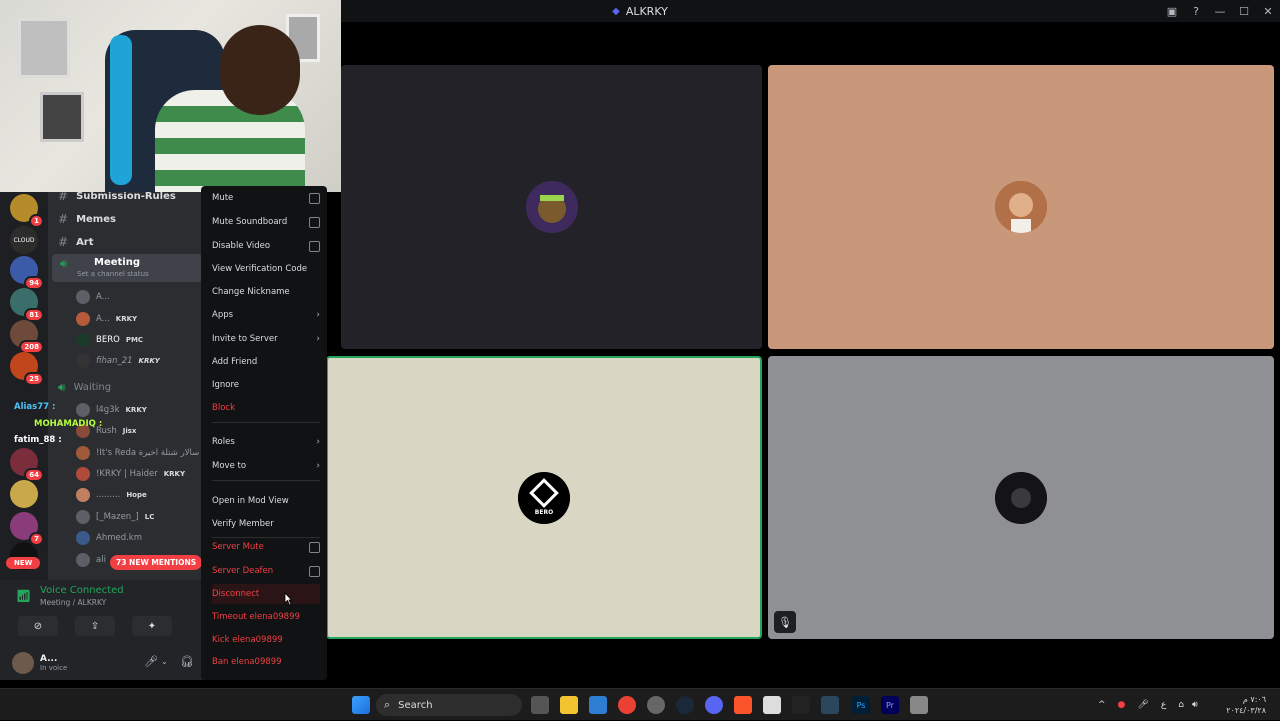 The width and height of the screenshot is (1280, 721). Describe the element at coordinates (266, 466) in the screenshot. I see `menu-move-to: Move to ›` at that location.